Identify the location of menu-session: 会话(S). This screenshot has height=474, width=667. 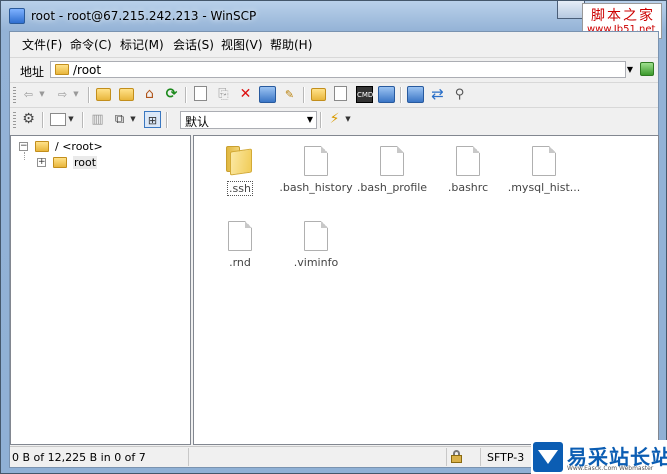
(193, 44).